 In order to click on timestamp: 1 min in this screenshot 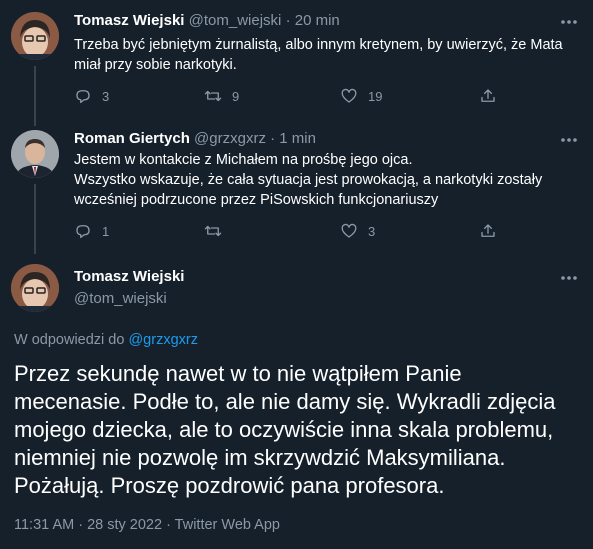, I will do `click(297, 138)`.